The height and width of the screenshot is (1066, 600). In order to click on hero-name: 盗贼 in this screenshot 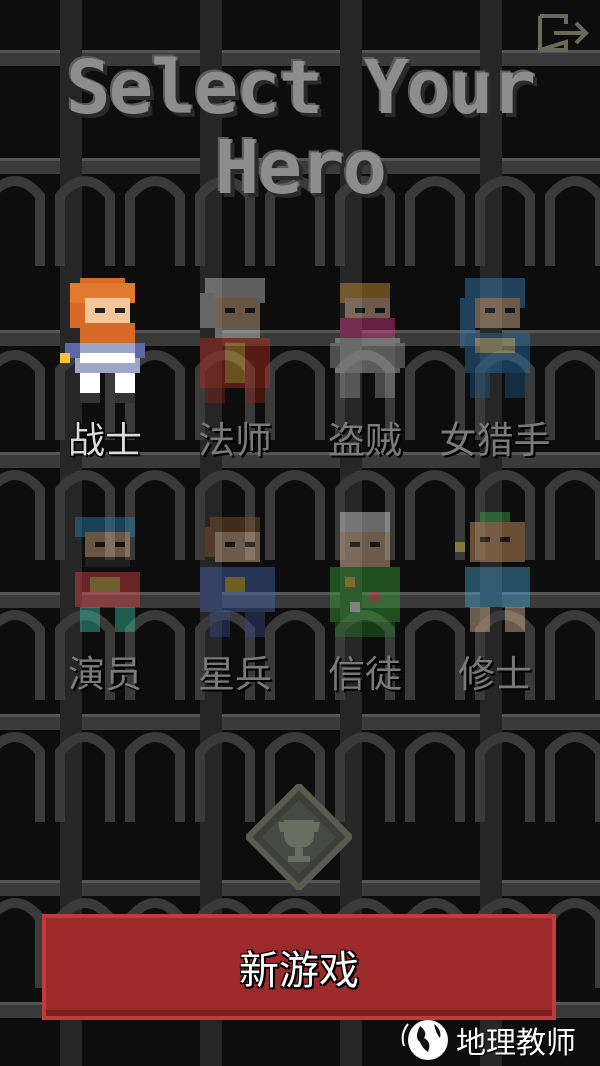, I will do `click(365, 440)`.